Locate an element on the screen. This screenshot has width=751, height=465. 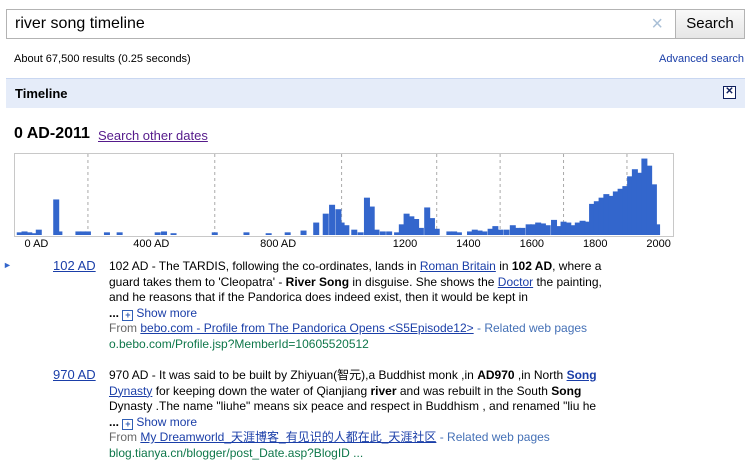
snippet-highlight: AD970 is located at coordinates (496, 375).